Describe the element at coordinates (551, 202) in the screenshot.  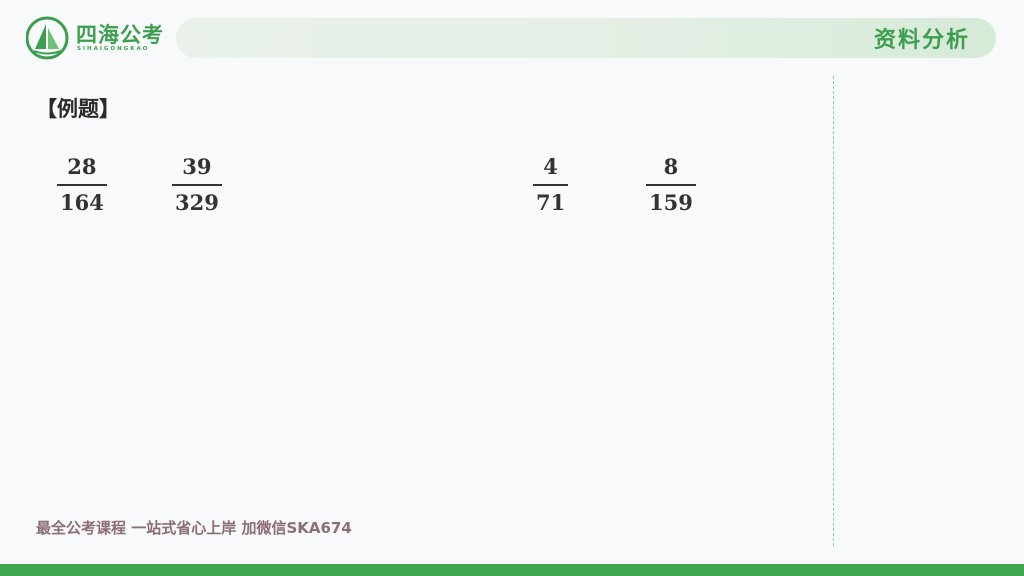
I see `fraction-denominator: 71` at that location.